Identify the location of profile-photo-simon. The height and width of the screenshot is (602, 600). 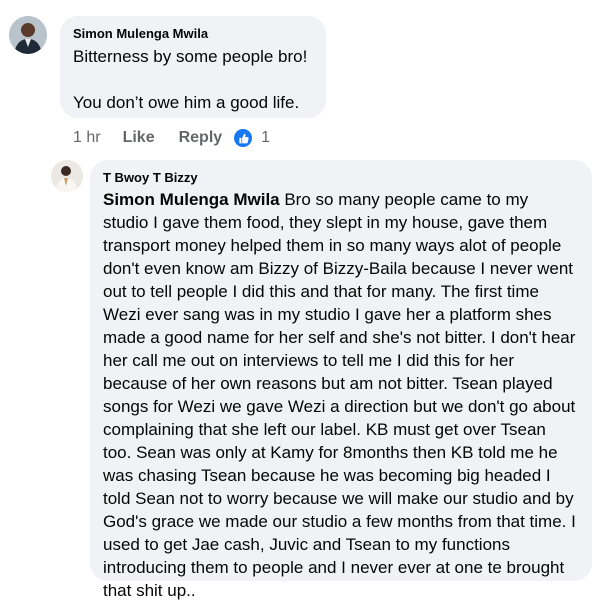
(28, 35).